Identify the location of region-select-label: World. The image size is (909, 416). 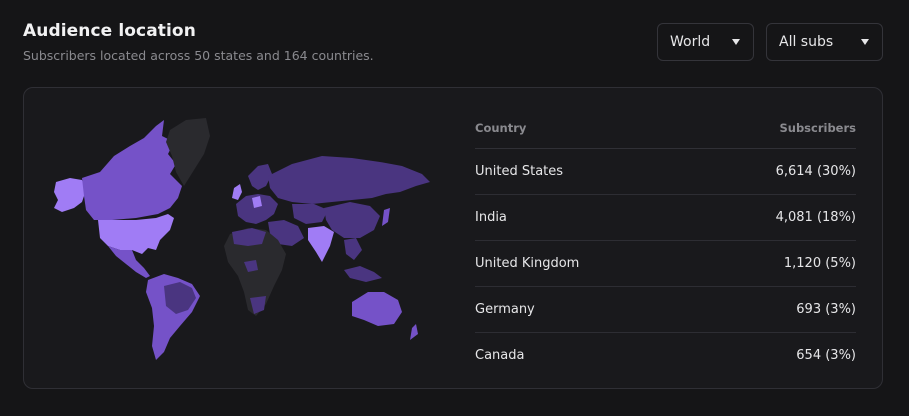
(690, 42).